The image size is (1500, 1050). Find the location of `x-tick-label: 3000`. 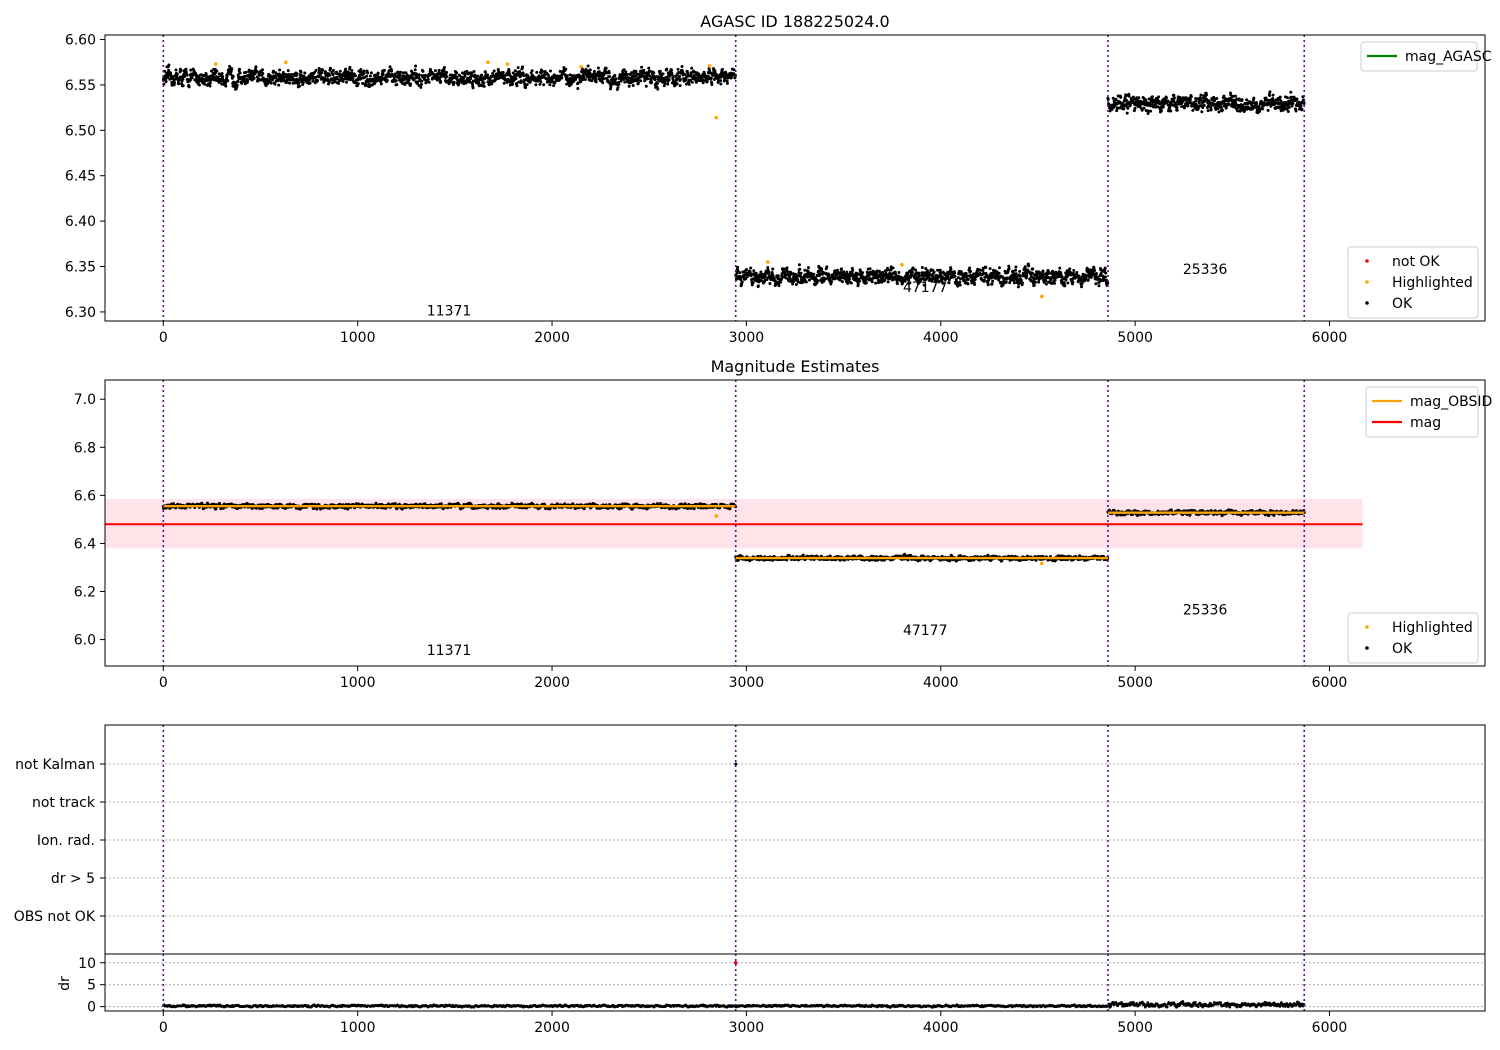

x-tick-label: 3000 is located at coordinates (747, 338).